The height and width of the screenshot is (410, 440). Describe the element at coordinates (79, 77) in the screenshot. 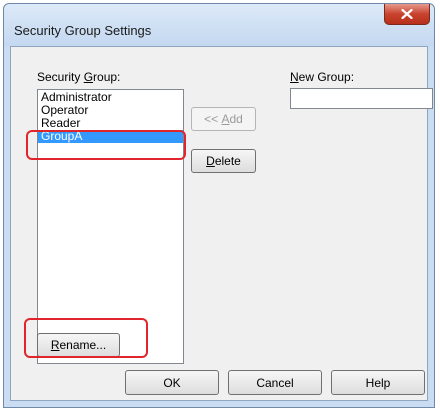

I see `security-group-label: Security Group:` at that location.